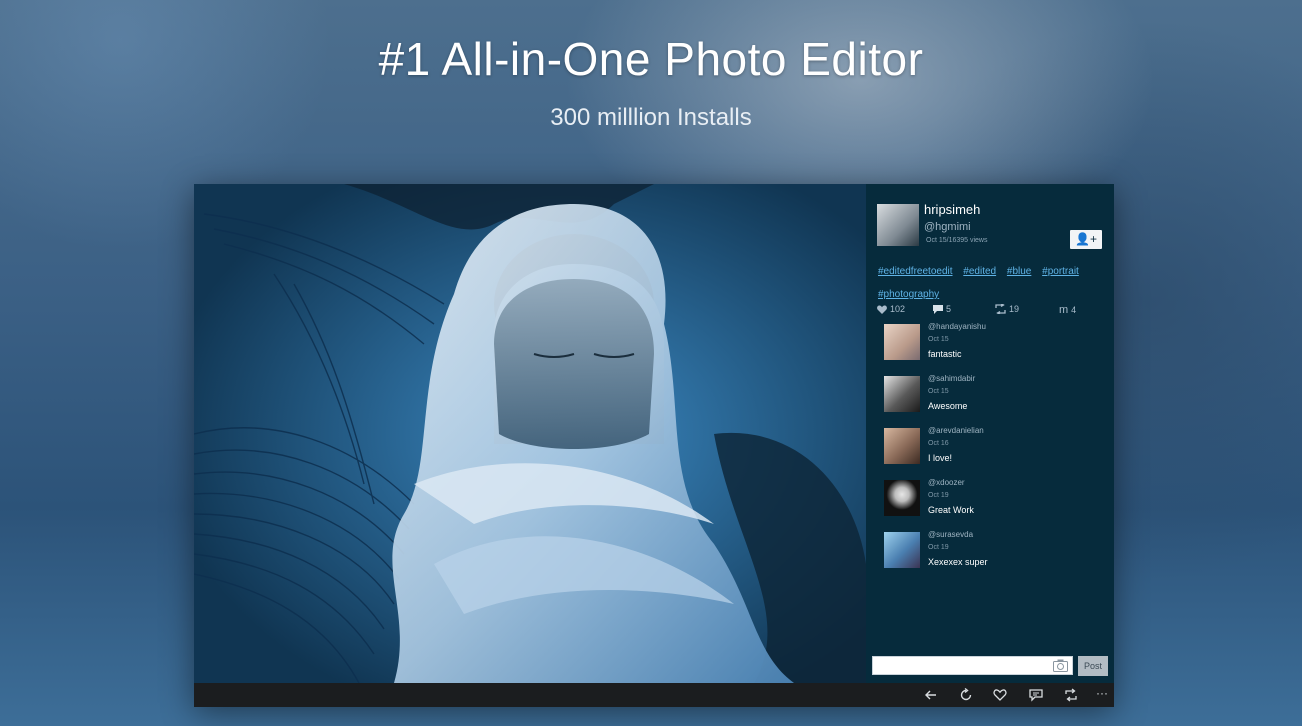  I want to click on remix-icon: m, so click(1064, 310).